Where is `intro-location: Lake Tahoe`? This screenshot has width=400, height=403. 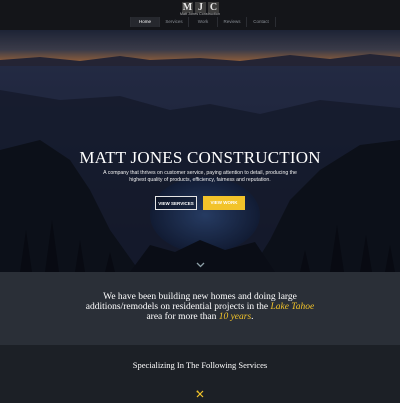
intro-location: Lake Tahoe is located at coordinates (292, 307).